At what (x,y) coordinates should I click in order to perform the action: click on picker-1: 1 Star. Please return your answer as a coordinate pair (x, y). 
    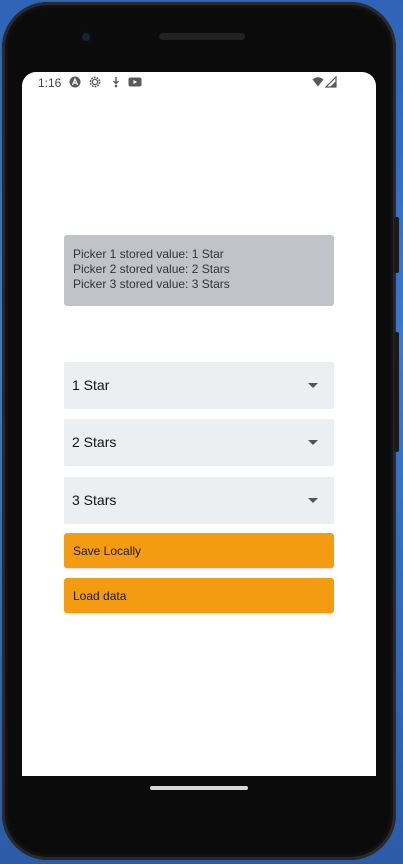
    Looking at the image, I should click on (199, 385).